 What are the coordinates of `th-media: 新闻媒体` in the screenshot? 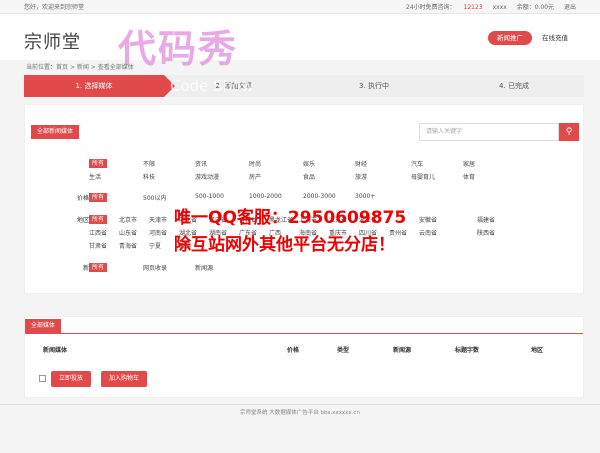 It's located at (55, 350).